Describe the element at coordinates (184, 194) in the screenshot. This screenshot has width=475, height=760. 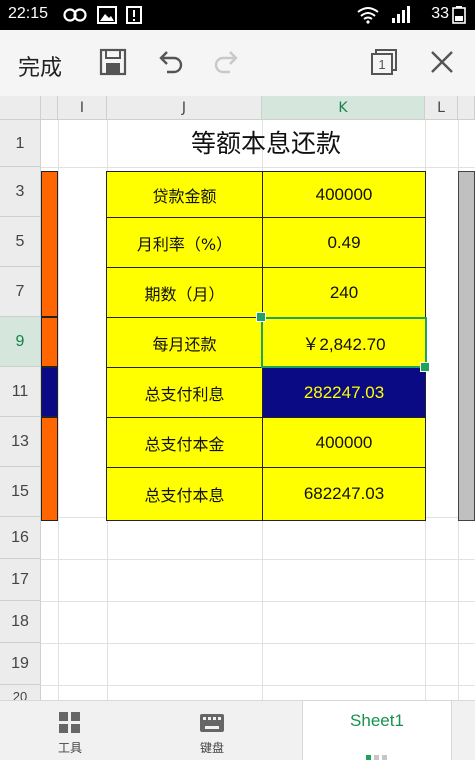
I see `label-cell-loan-amount: 贷款金额` at that location.